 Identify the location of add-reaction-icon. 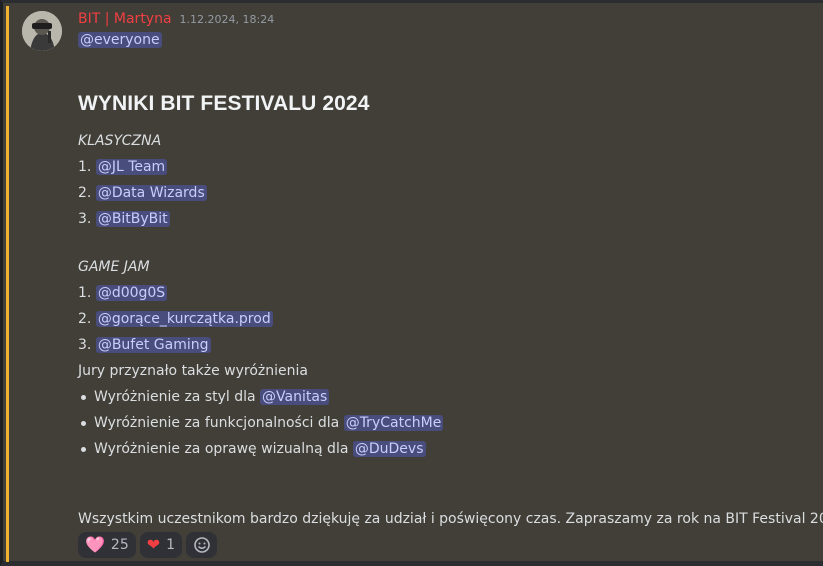
(201, 545).